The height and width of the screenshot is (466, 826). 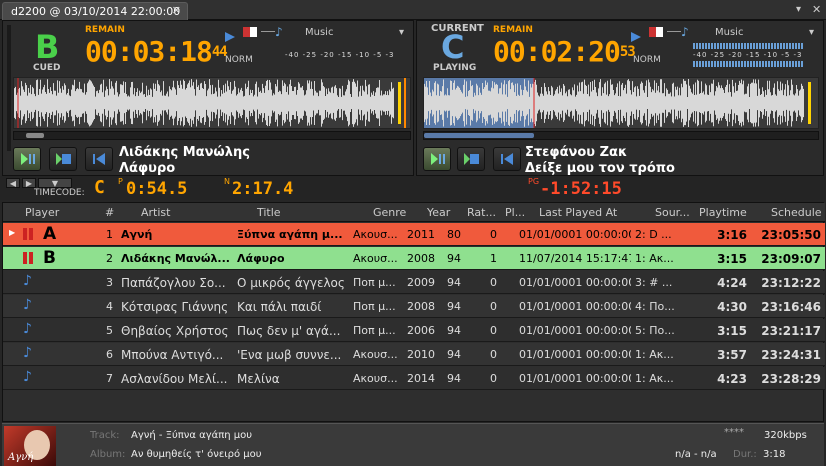 What do you see at coordinates (581, 189) in the screenshot?
I see `timecode-pg-value: -1:52:15` at bounding box center [581, 189].